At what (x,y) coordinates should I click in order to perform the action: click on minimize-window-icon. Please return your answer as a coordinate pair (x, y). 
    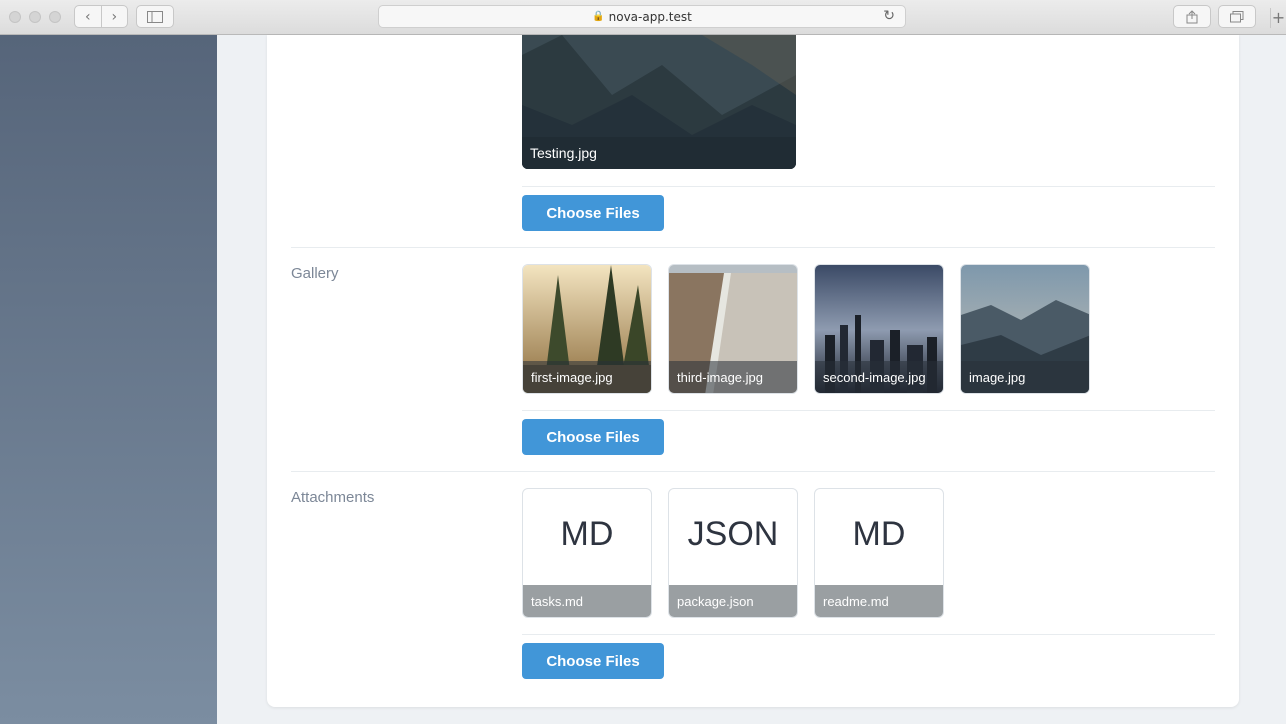
    Looking at the image, I should click on (35, 17).